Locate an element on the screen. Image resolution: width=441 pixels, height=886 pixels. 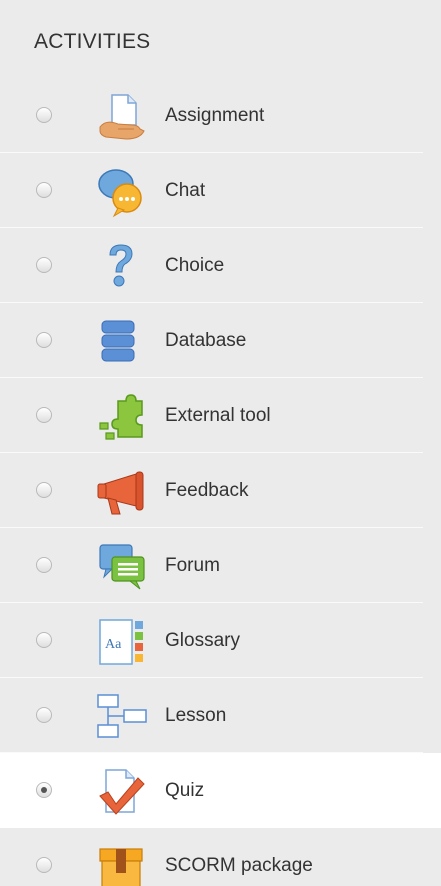
activity-option-choice: Choice is located at coordinates (220, 265).